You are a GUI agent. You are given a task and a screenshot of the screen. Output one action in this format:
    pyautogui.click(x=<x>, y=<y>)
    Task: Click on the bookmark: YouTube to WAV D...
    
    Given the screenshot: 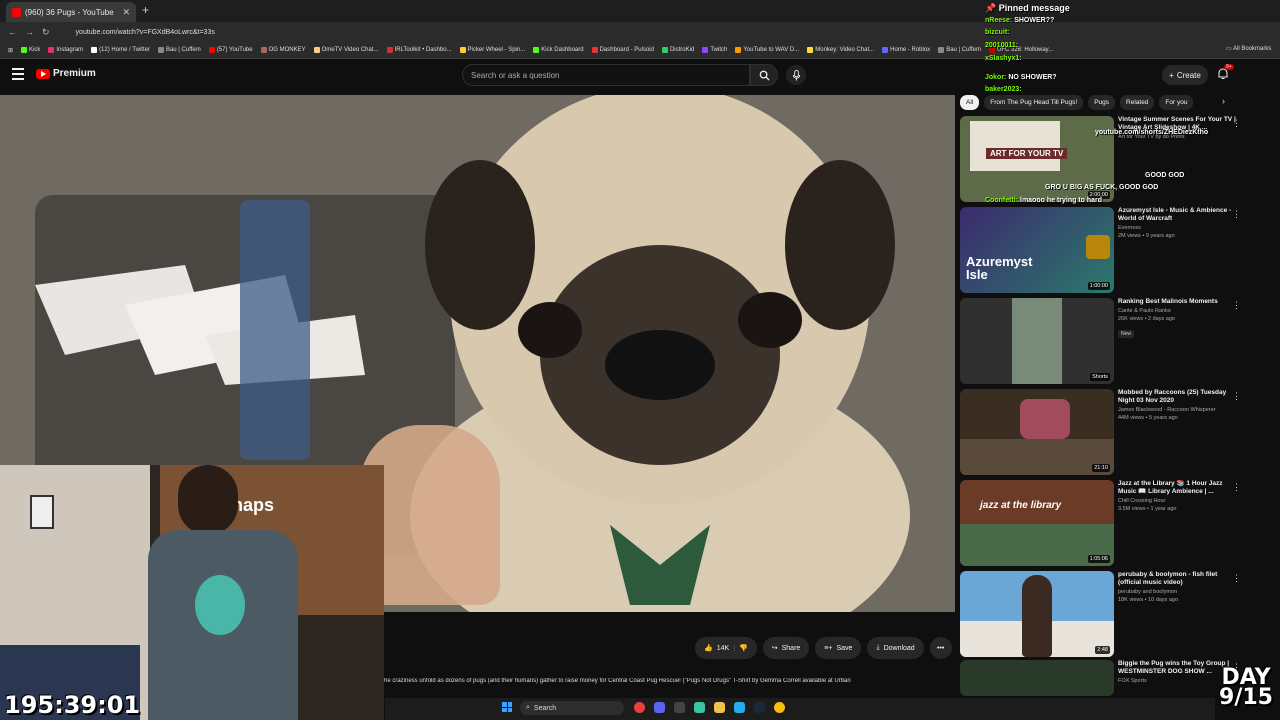 What is the action you would take?
    pyautogui.click(x=767, y=50)
    